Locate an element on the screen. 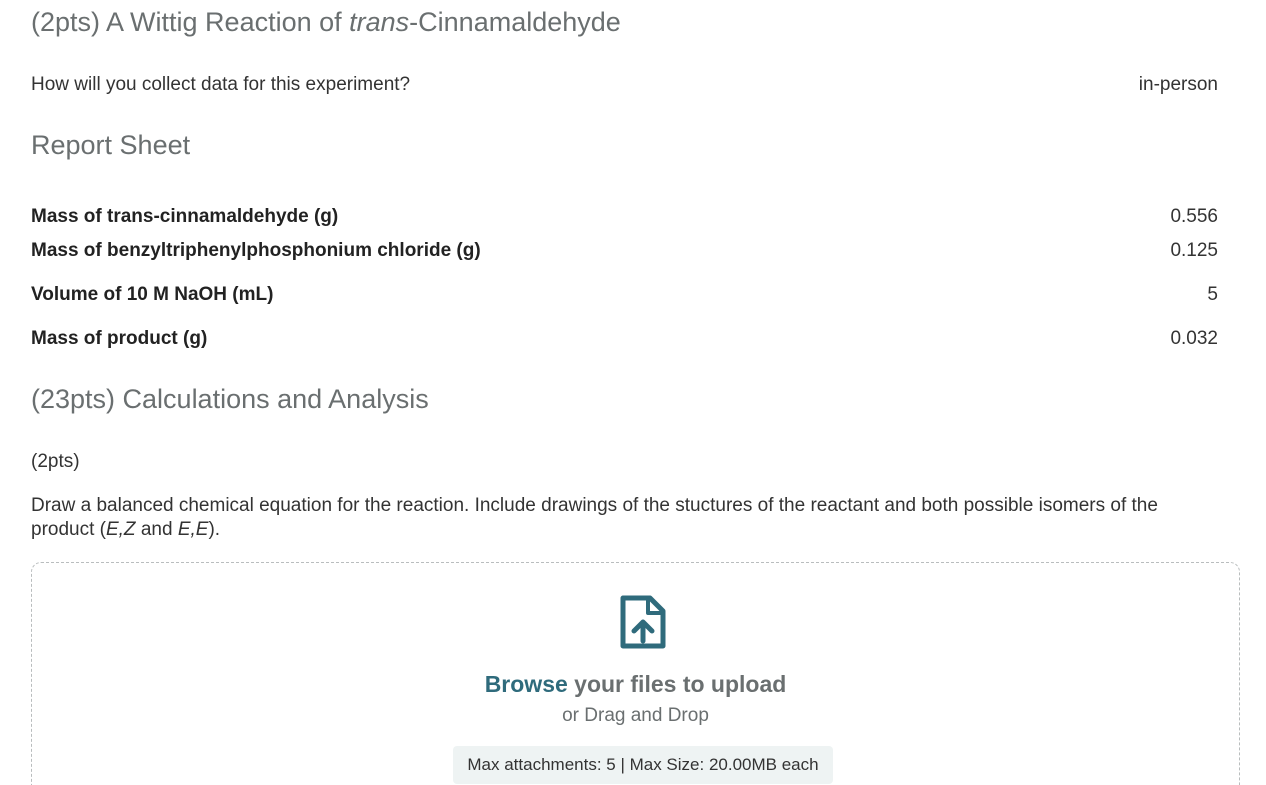 Image resolution: width=1266 pixels, height=785 pixels. row-label-mass-cinnamaldehyde: Mass of trans-cinnamaldehyde (g) is located at coordinates (185, 216).